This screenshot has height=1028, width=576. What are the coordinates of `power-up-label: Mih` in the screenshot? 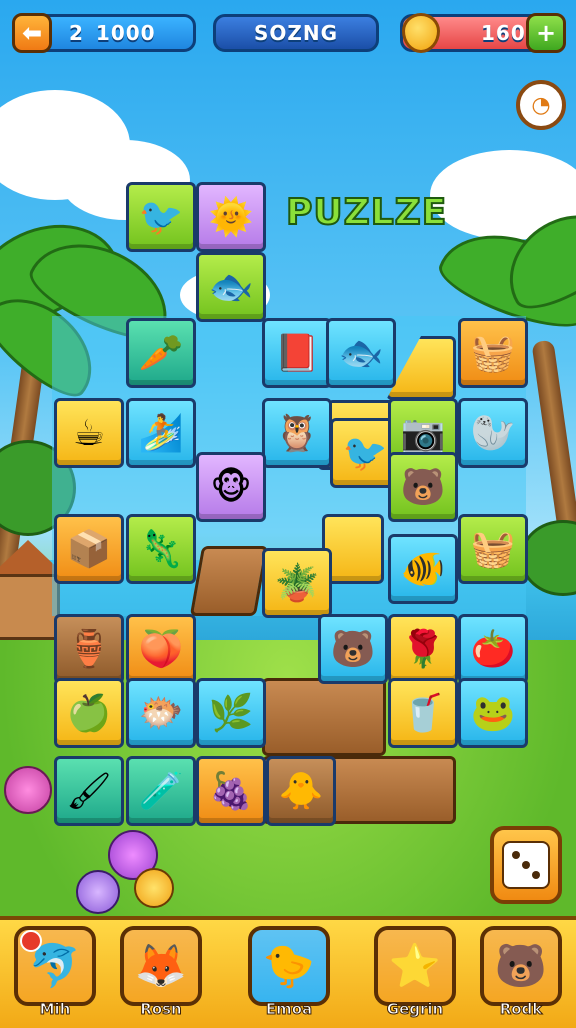 It's located at (55, 1009).